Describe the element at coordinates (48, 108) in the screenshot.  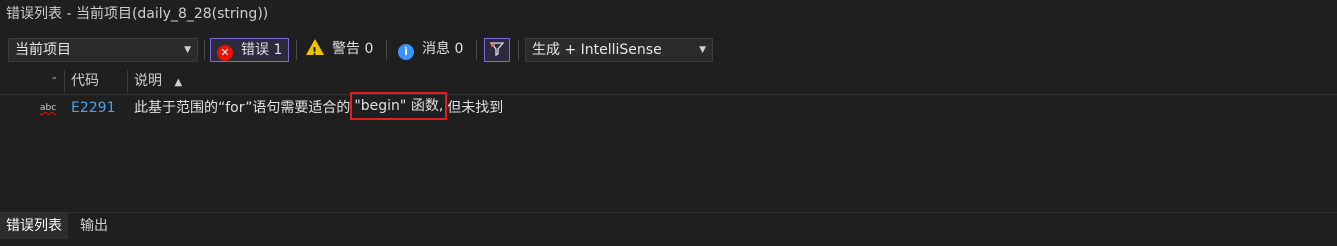
I see `intellisense-error-icon: abc` at that location.